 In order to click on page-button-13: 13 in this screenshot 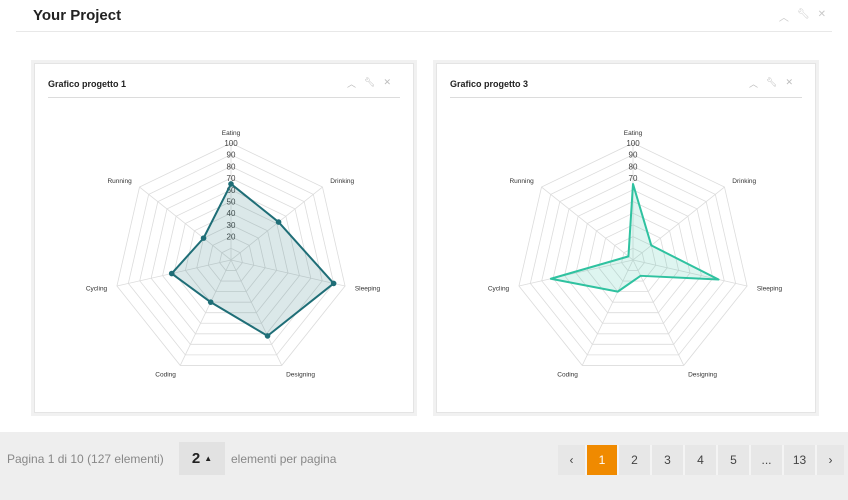, I will do `click(800, 460)`.